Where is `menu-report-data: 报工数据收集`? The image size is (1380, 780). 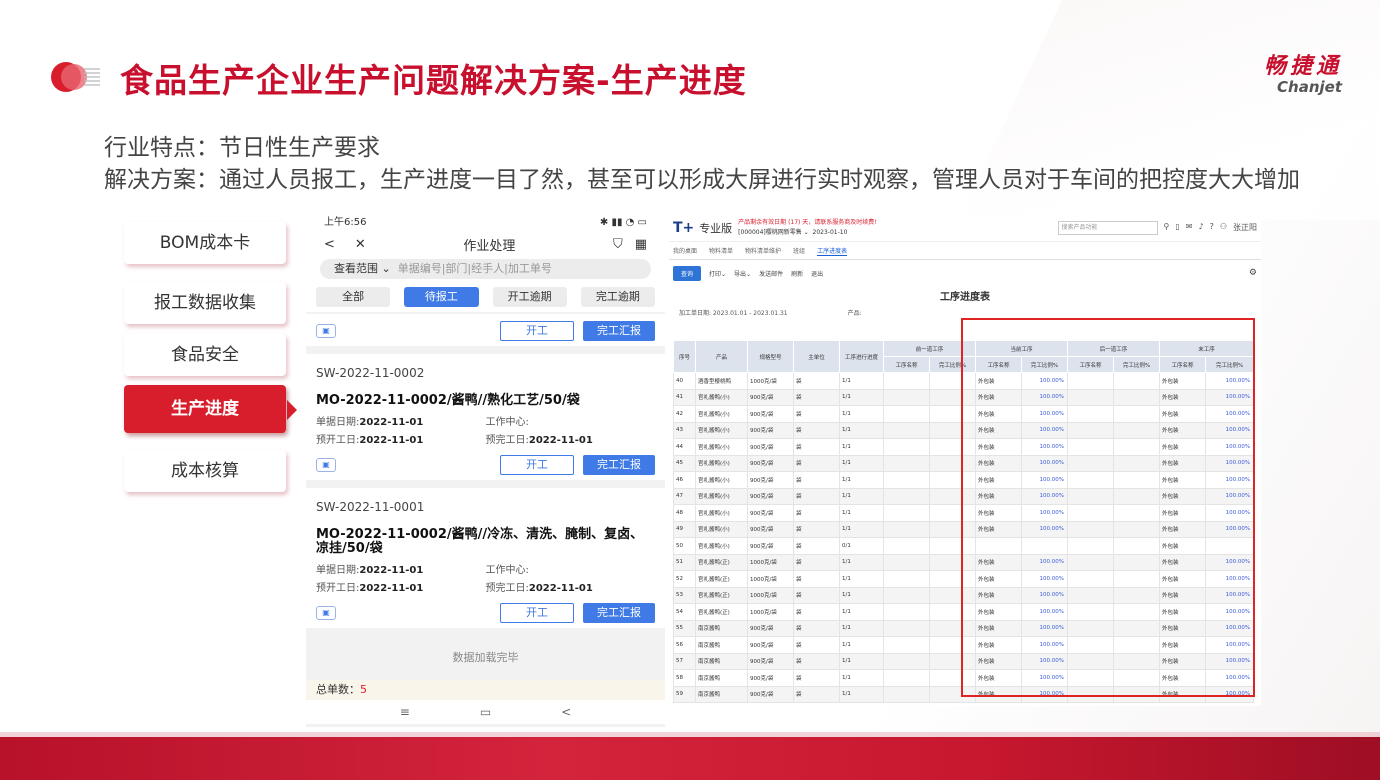 menu-report-data: 报工数据收集 is located at coordinates (205, 303).